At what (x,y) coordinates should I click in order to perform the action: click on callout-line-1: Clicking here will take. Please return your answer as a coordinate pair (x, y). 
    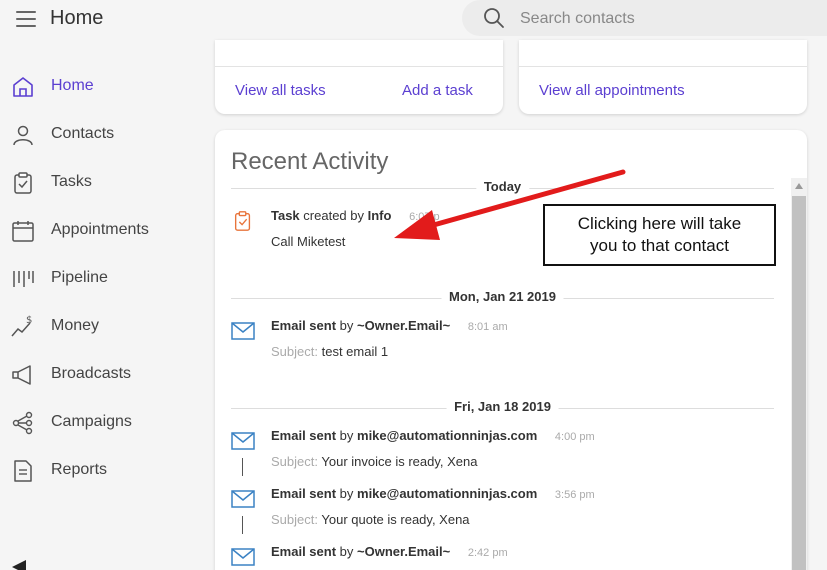
    Looking at the image, I should click on (659, 223).